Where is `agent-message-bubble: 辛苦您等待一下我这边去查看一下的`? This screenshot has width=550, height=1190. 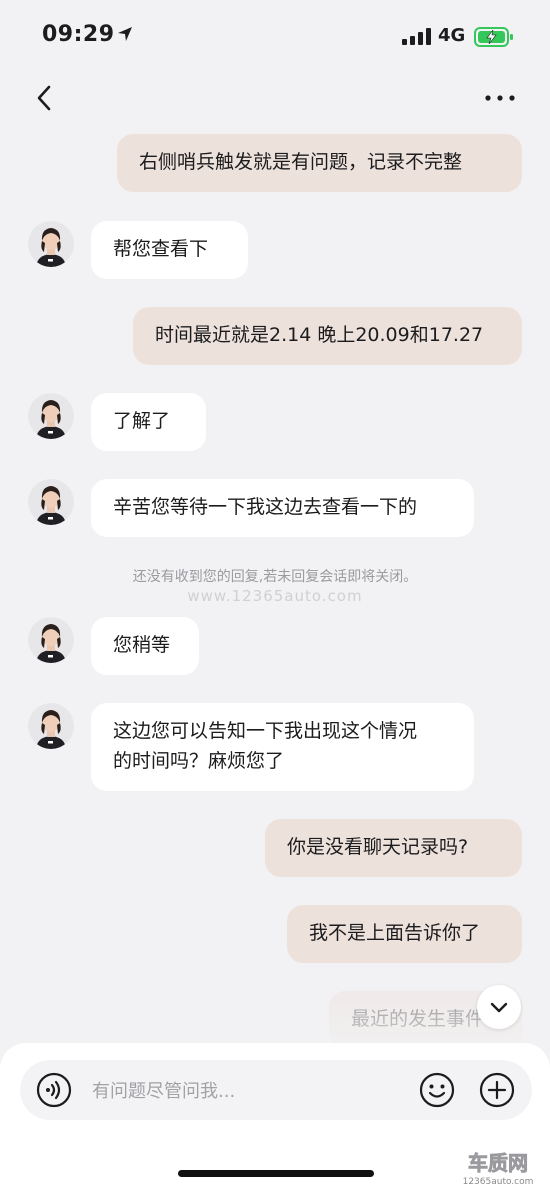
agent-message-bubble: 辛苦您等待一下我这边去查看一下的 is located at coordinates (282, 508).